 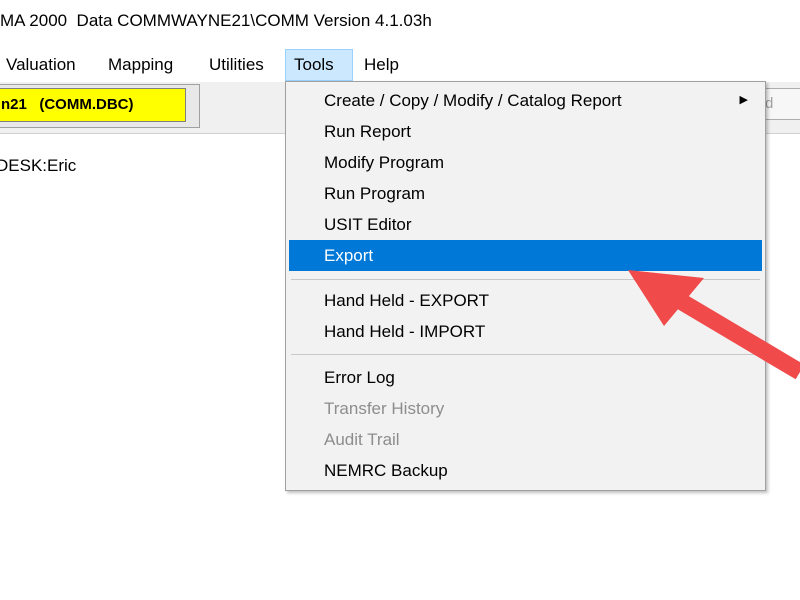 I want to click on menu-bar: Valuation Mapping Utilities Tools Help, so click(x=400, y=65).